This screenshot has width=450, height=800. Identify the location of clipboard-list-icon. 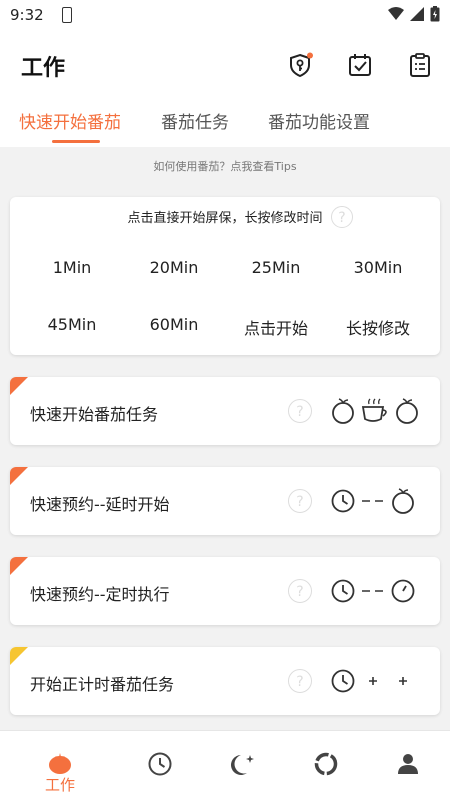
(420, 65).